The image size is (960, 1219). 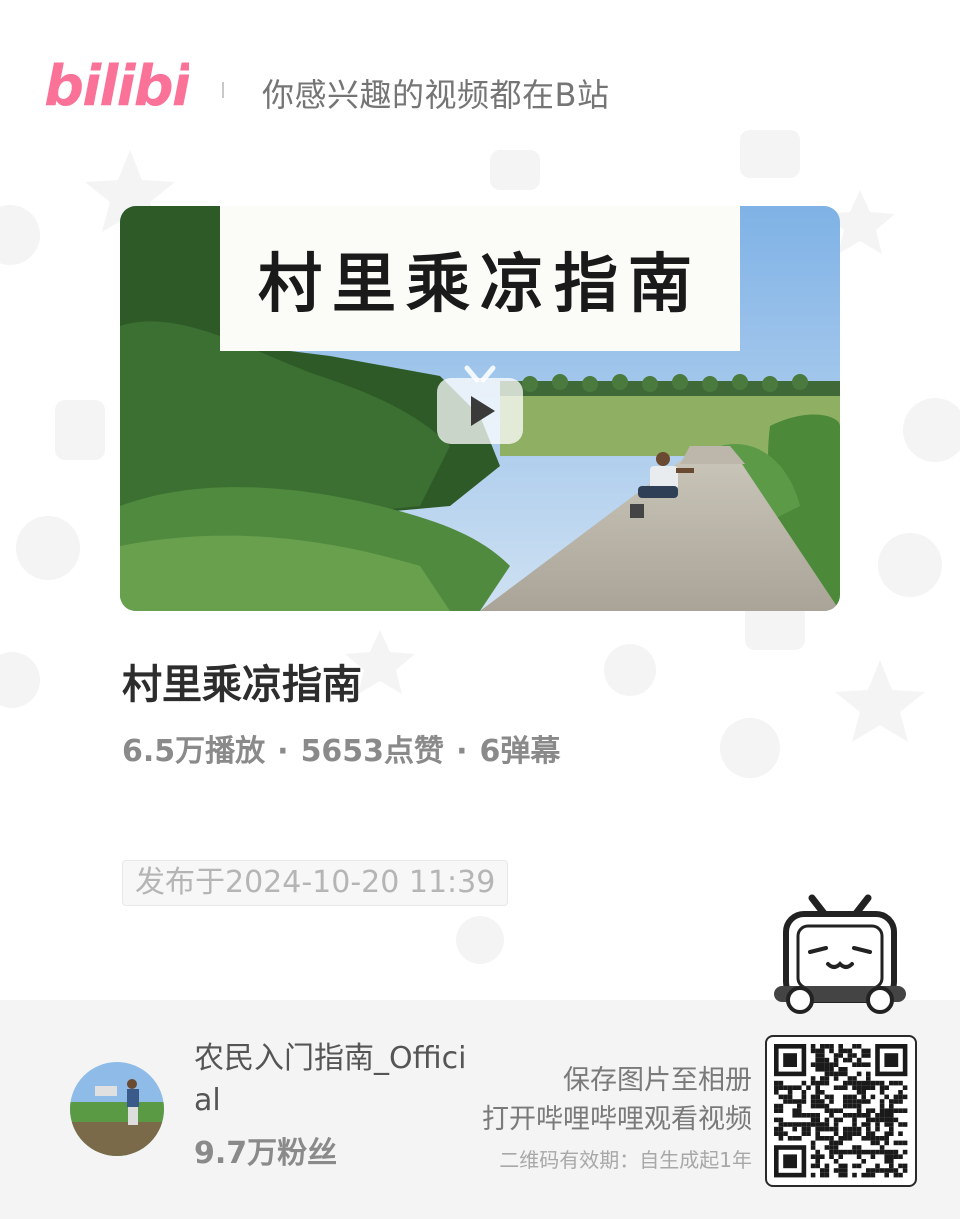 What do you see at coordinates (315, 883) in the screenshot?
I see `publish-date: 发布于2024-10-20 11:39` at bounding box center [315, 883].